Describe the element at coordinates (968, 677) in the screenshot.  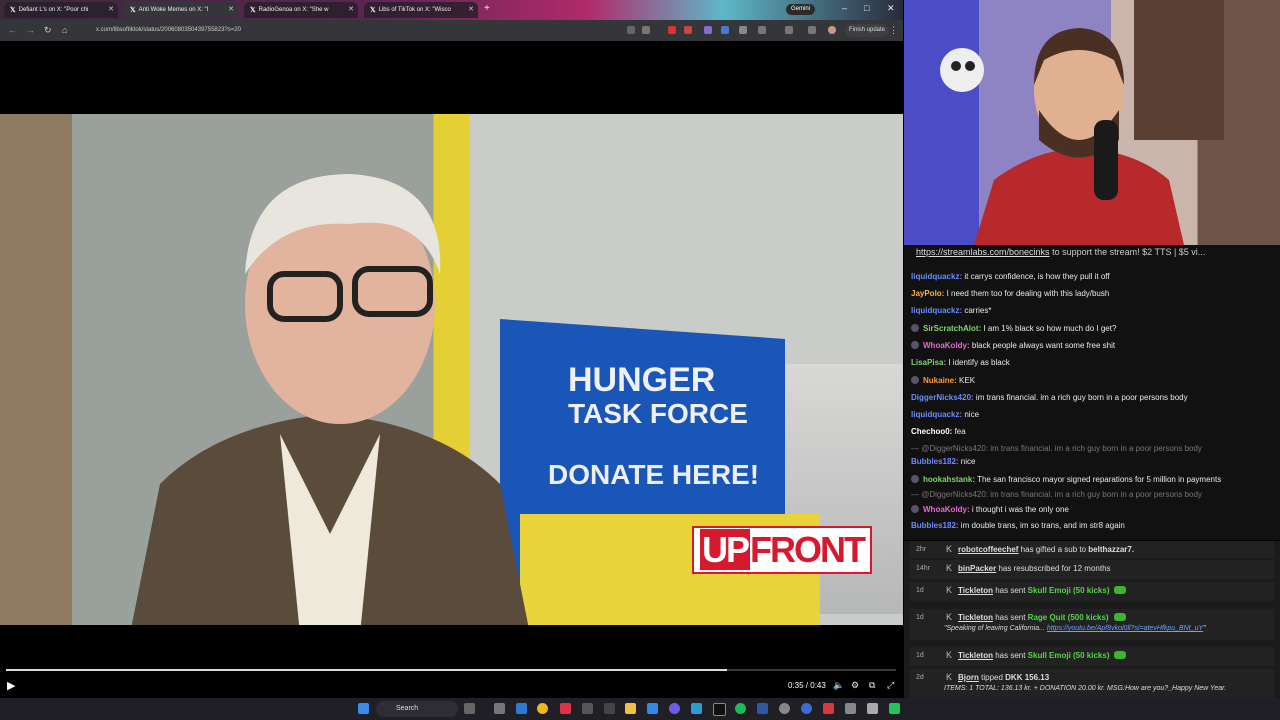
I see `event-username: Bjorn` at that location.